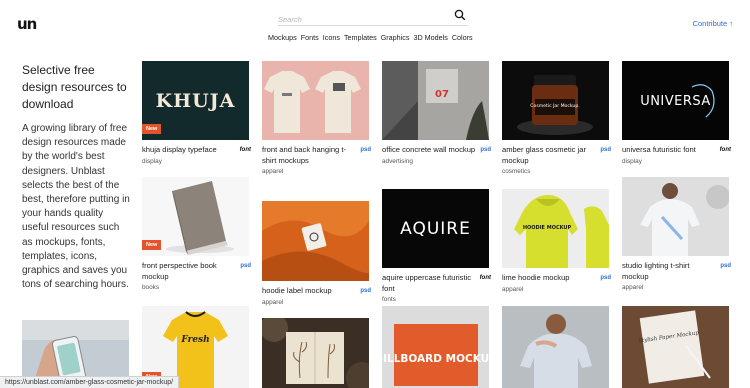 Image resolution: width=750 pixels, height=388 pixels. What do you see at coordinates (189, 288) in the screenshot?
I see `card-category: books` at bounding box center [189, 288].